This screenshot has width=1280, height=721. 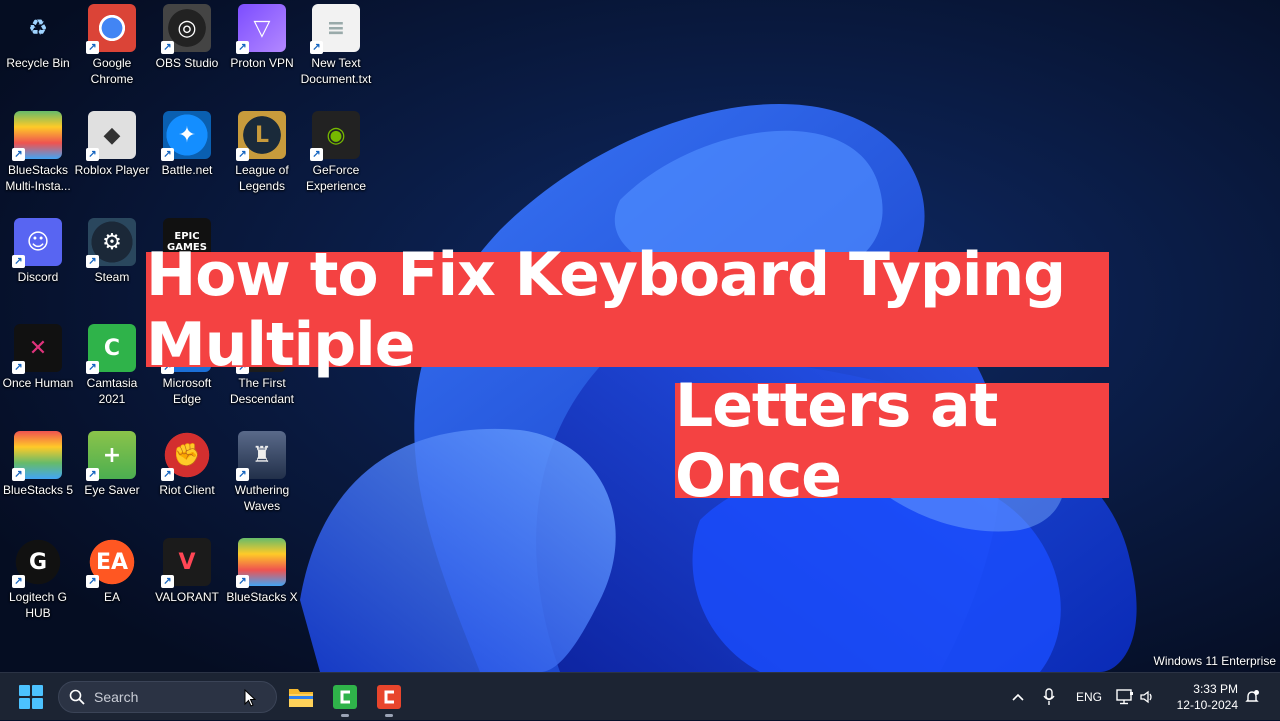 I want to click on chevron-up-icon, so click(x=1018, y=697).